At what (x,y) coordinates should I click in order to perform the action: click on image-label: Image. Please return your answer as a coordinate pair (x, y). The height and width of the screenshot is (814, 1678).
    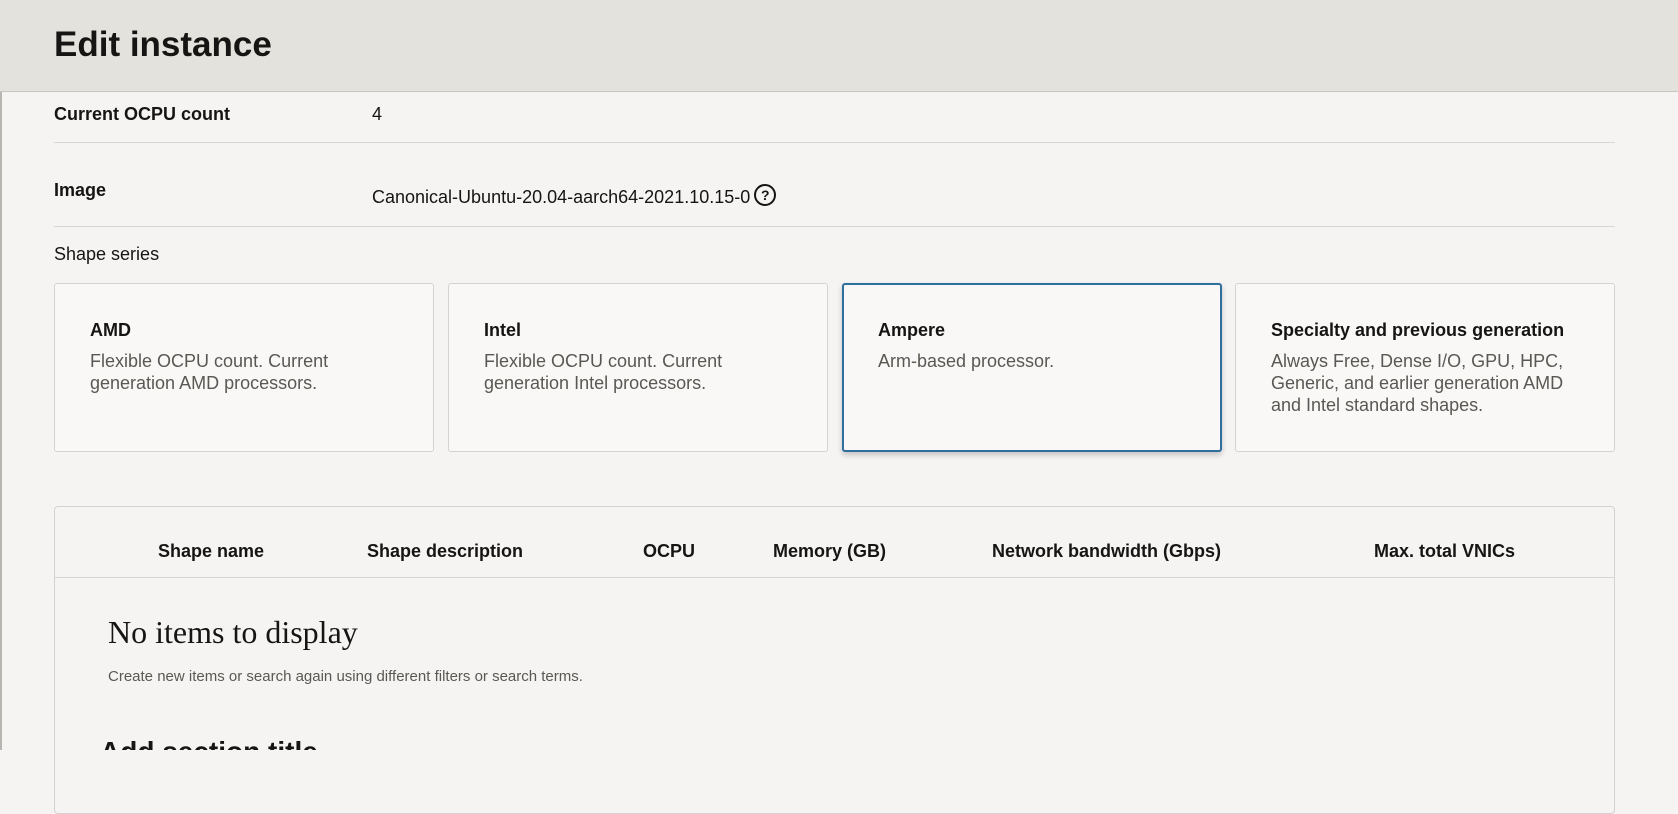
    Looking at the image, I should click on (80, 190).